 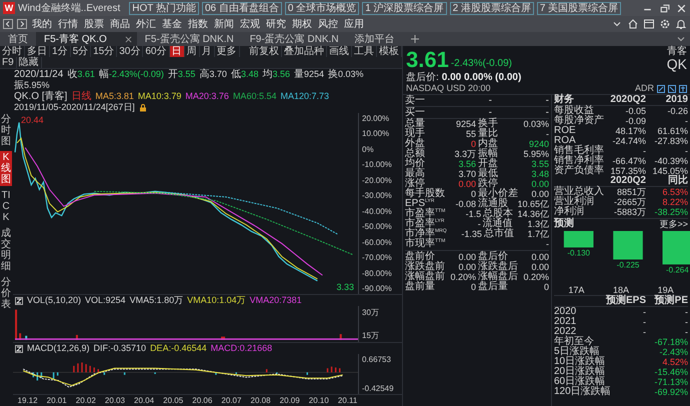 What do you see at coordinates (81, 51) in the screenshot?
I see `period-tab: 5分` at bounding box center [81, 51].